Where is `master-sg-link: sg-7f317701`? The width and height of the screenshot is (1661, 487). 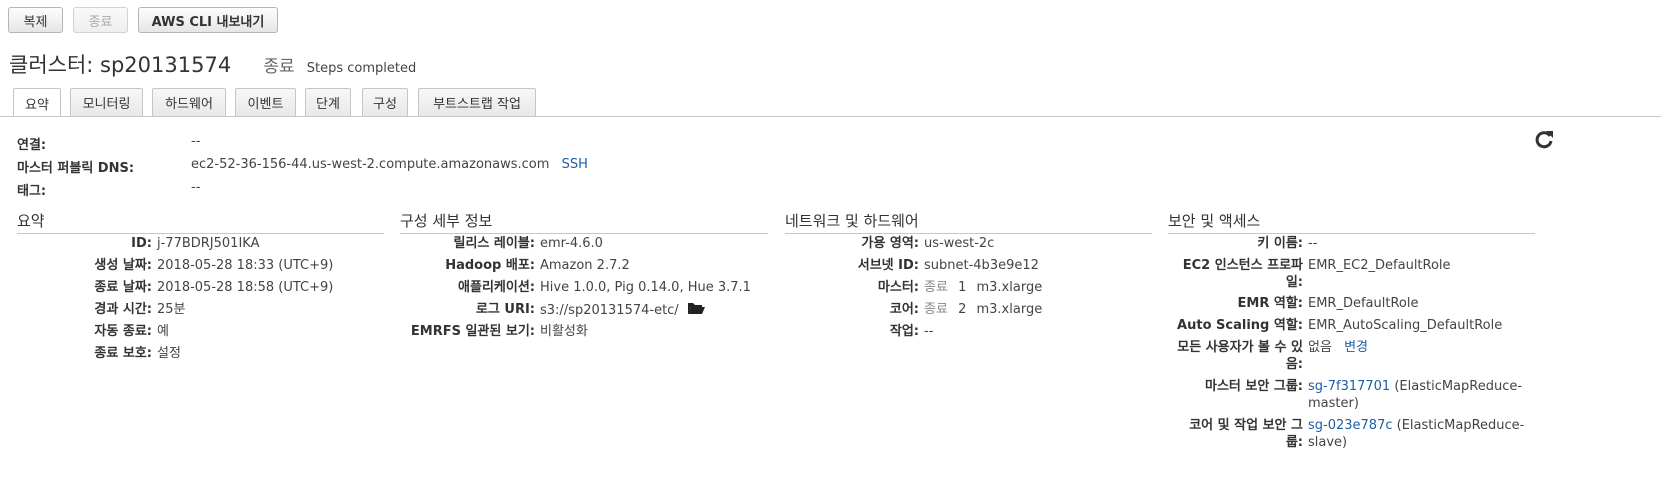
master-sg-link: sg-7f317701 is located at coordinates (1349, 386).